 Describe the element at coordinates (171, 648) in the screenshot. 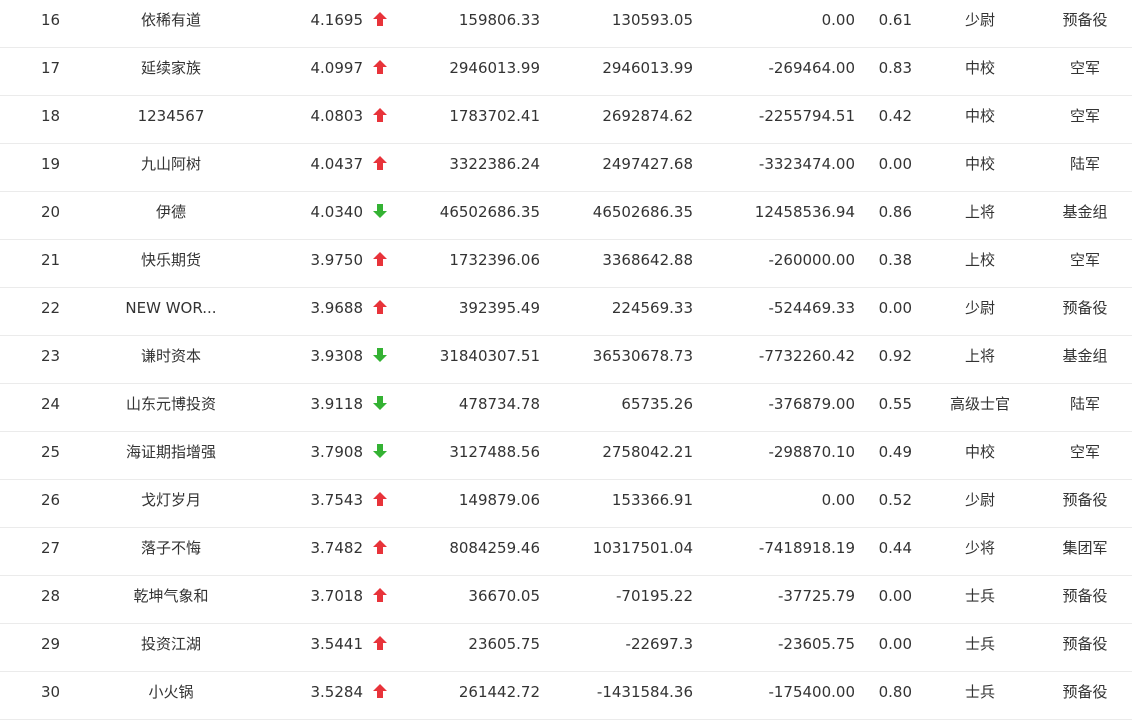

I see `account-name-link: 投资江湖` at that location.